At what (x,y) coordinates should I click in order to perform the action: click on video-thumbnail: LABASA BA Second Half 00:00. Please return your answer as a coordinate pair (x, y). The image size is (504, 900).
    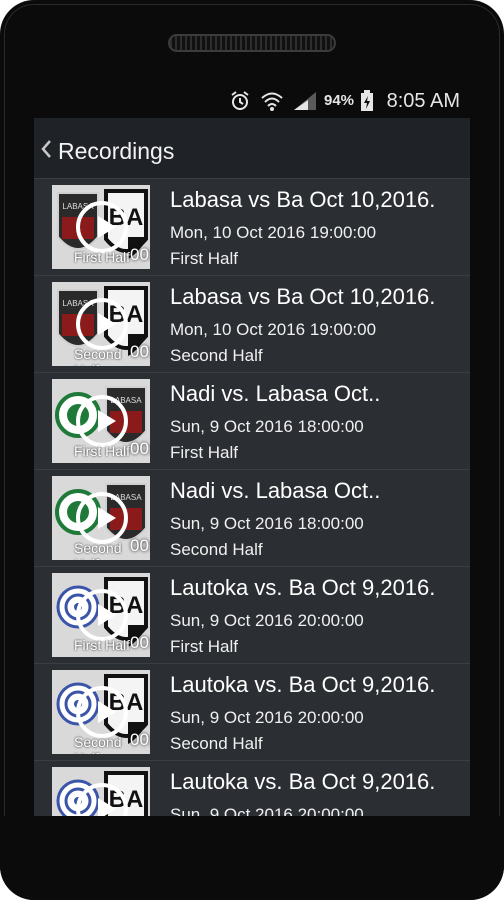
    Looking at the image, I should click on (101, 324).